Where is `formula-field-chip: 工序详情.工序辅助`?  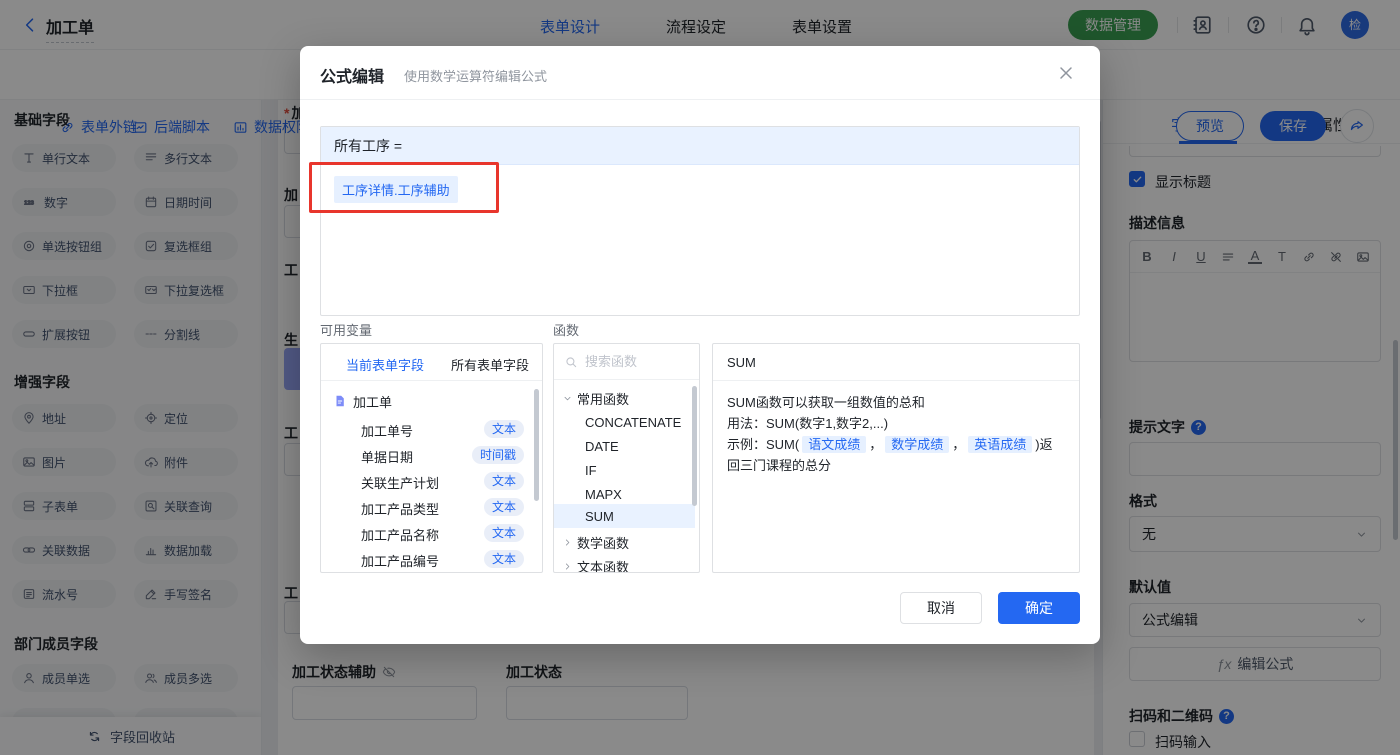 formula-field-chip: 工序详情.工序辅助 is located at coordinates (396, 189).